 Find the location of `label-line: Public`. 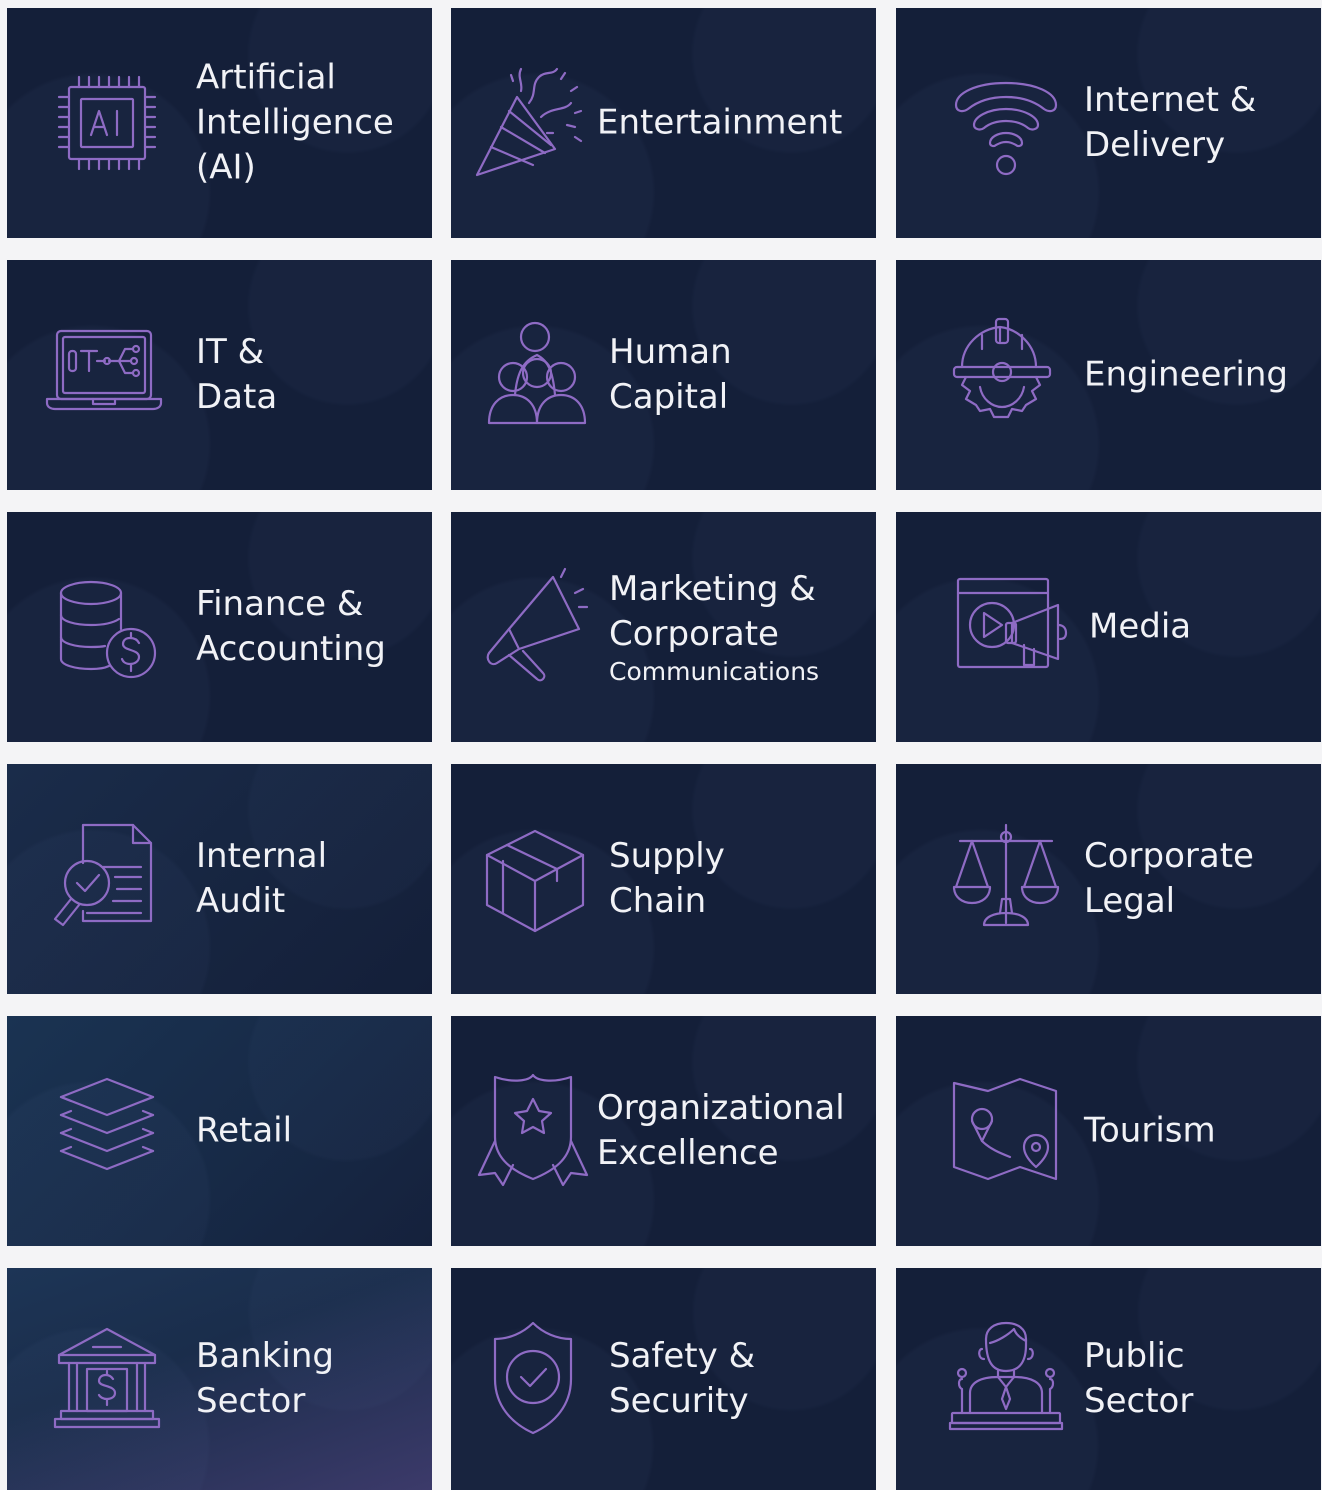

label-line: Public is located at coordinates (1134, 1356).